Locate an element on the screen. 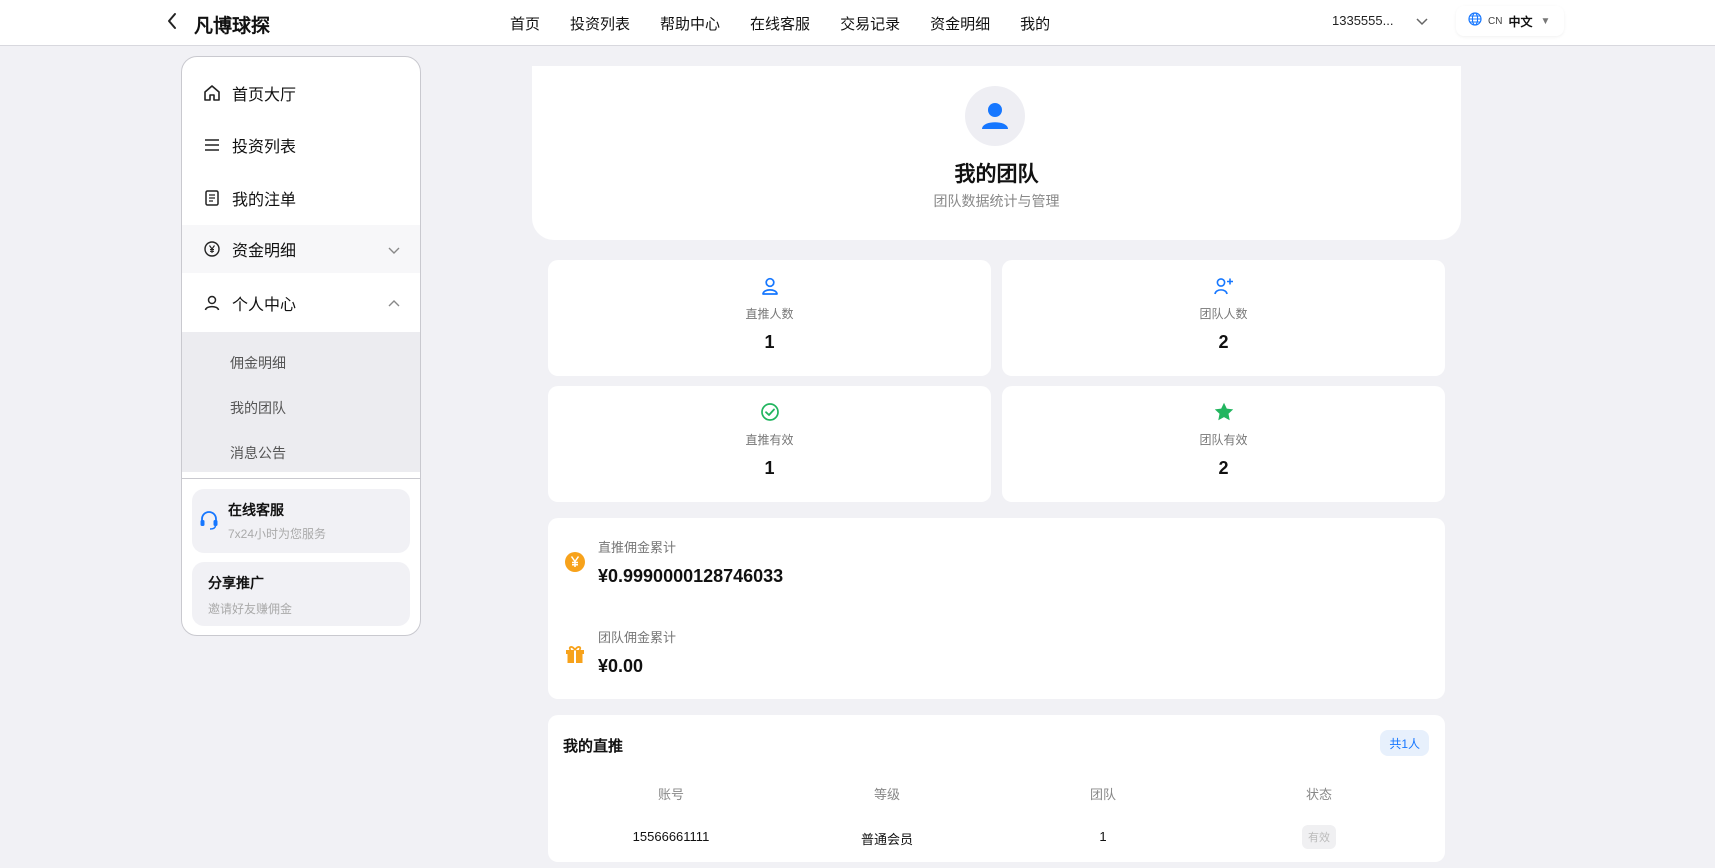  stat-team-count: 团队人数 2 is located at coordinates (1223, 318).